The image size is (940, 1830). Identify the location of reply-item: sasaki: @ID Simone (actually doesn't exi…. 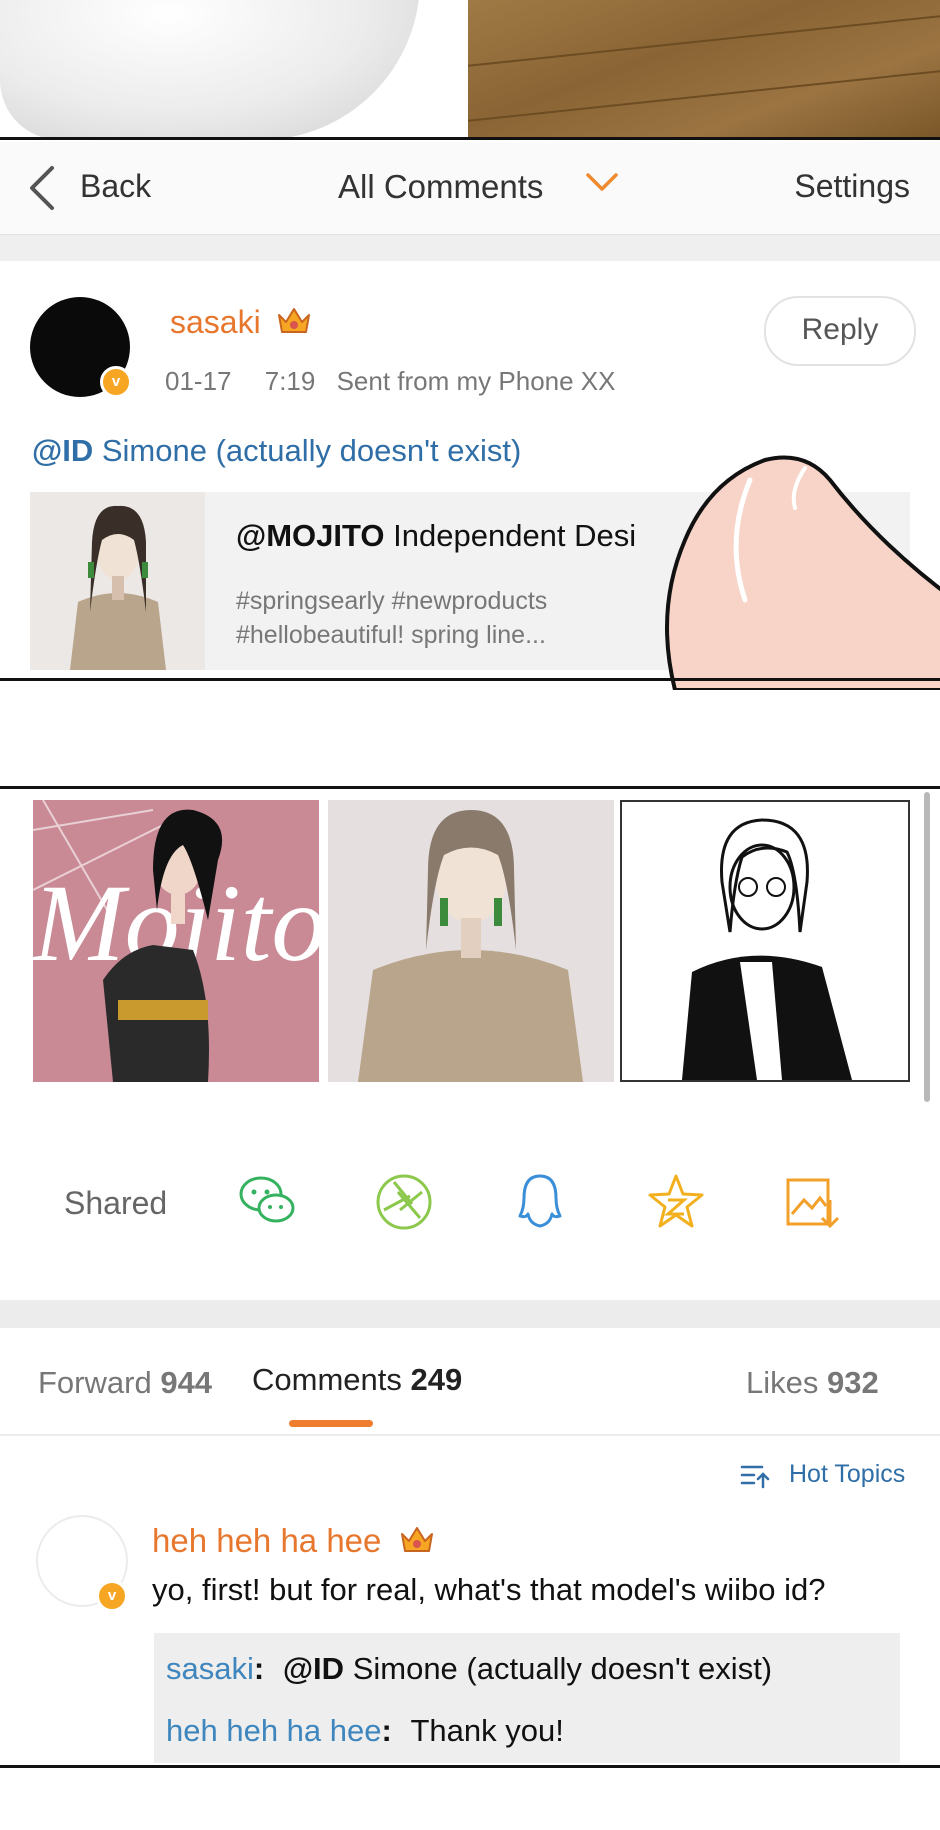
(469, 1669).